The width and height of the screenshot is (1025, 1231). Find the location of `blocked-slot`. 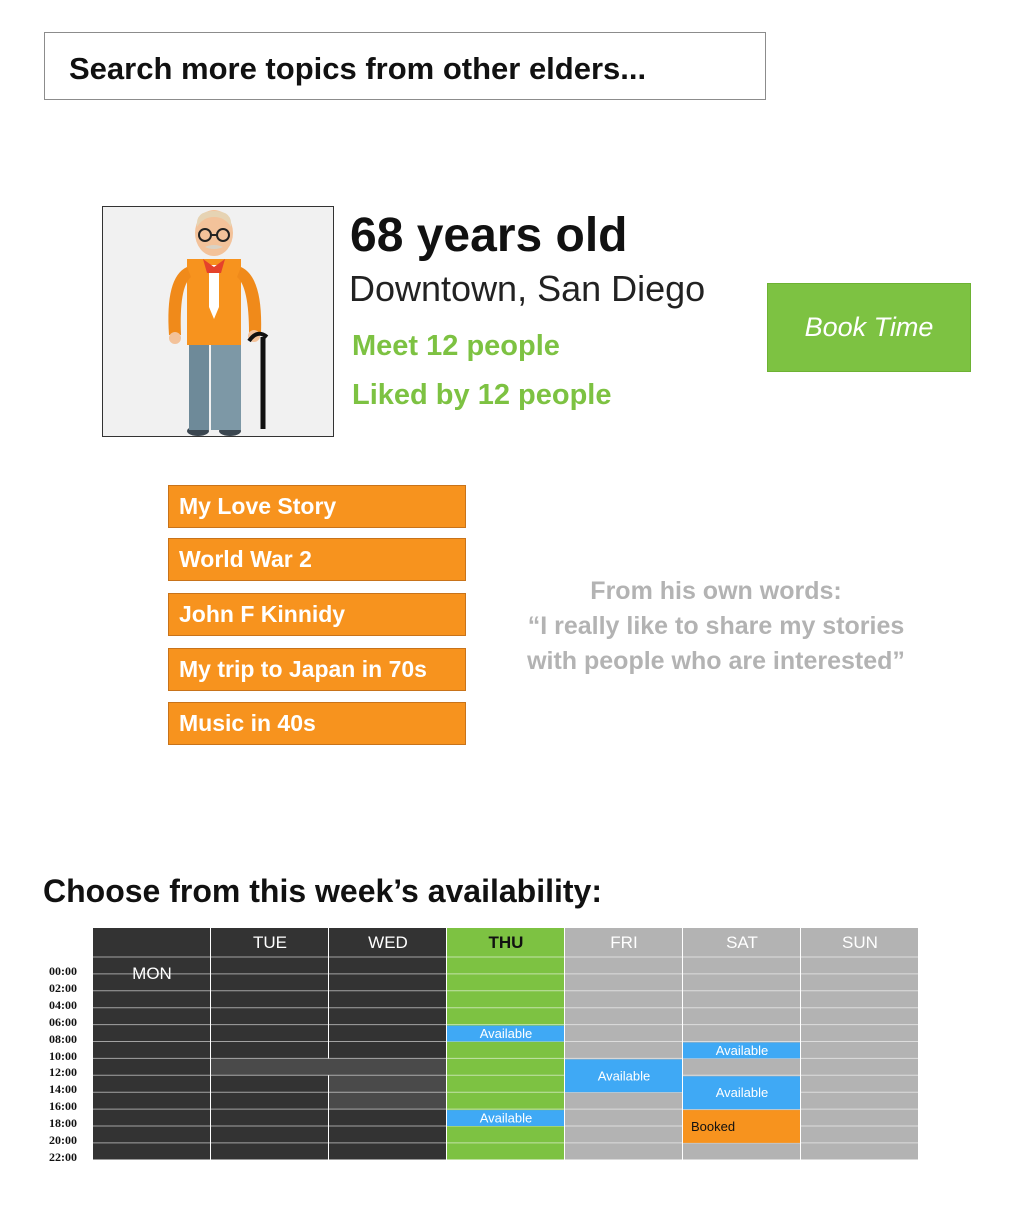

blocked-slot is located at coordinates (328, 1067).